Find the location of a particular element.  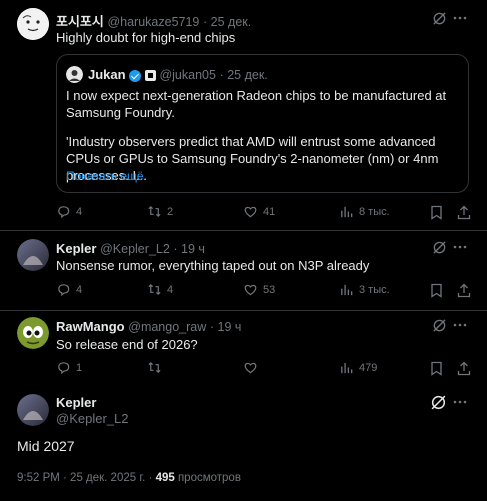

display-name: 포시포시 is located at coordinates (80, 21).